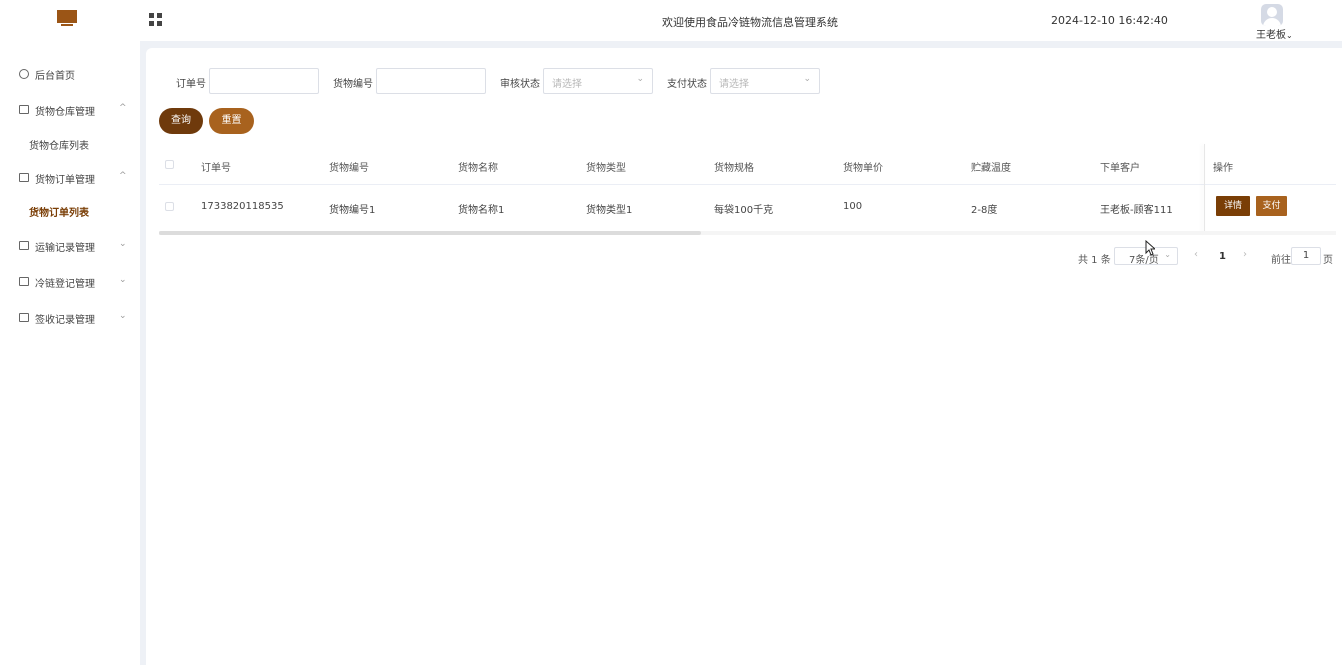 This screenshot has width=1342, height=665. Describe the element at coordinates (67, 18) in the screenshot. I see `monitor-logo-icon` at that location.